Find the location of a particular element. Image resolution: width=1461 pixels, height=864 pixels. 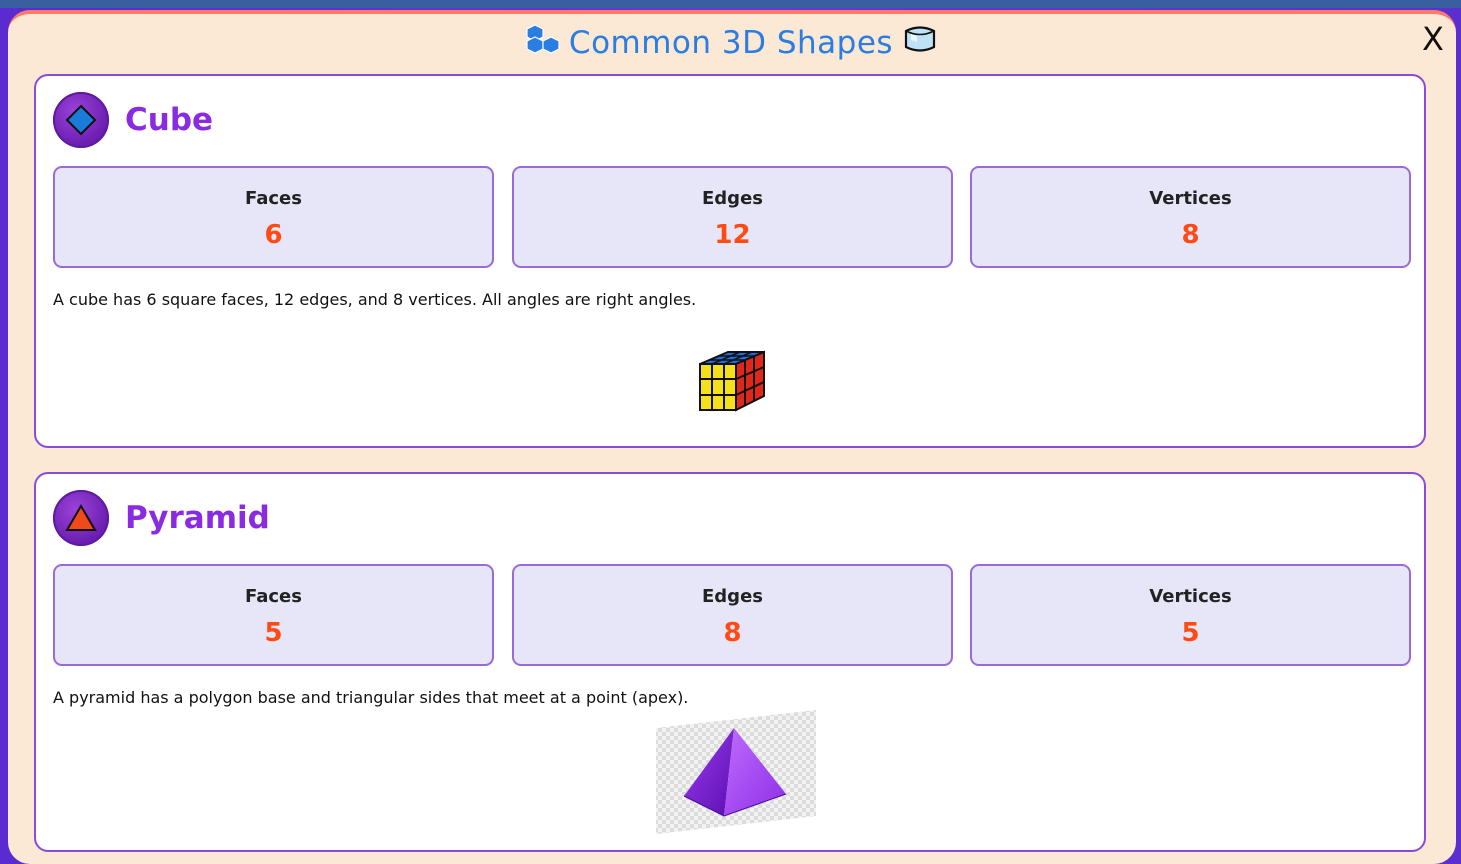

modal-title: Common 3D Shapes is located at coordinates (731, 43).